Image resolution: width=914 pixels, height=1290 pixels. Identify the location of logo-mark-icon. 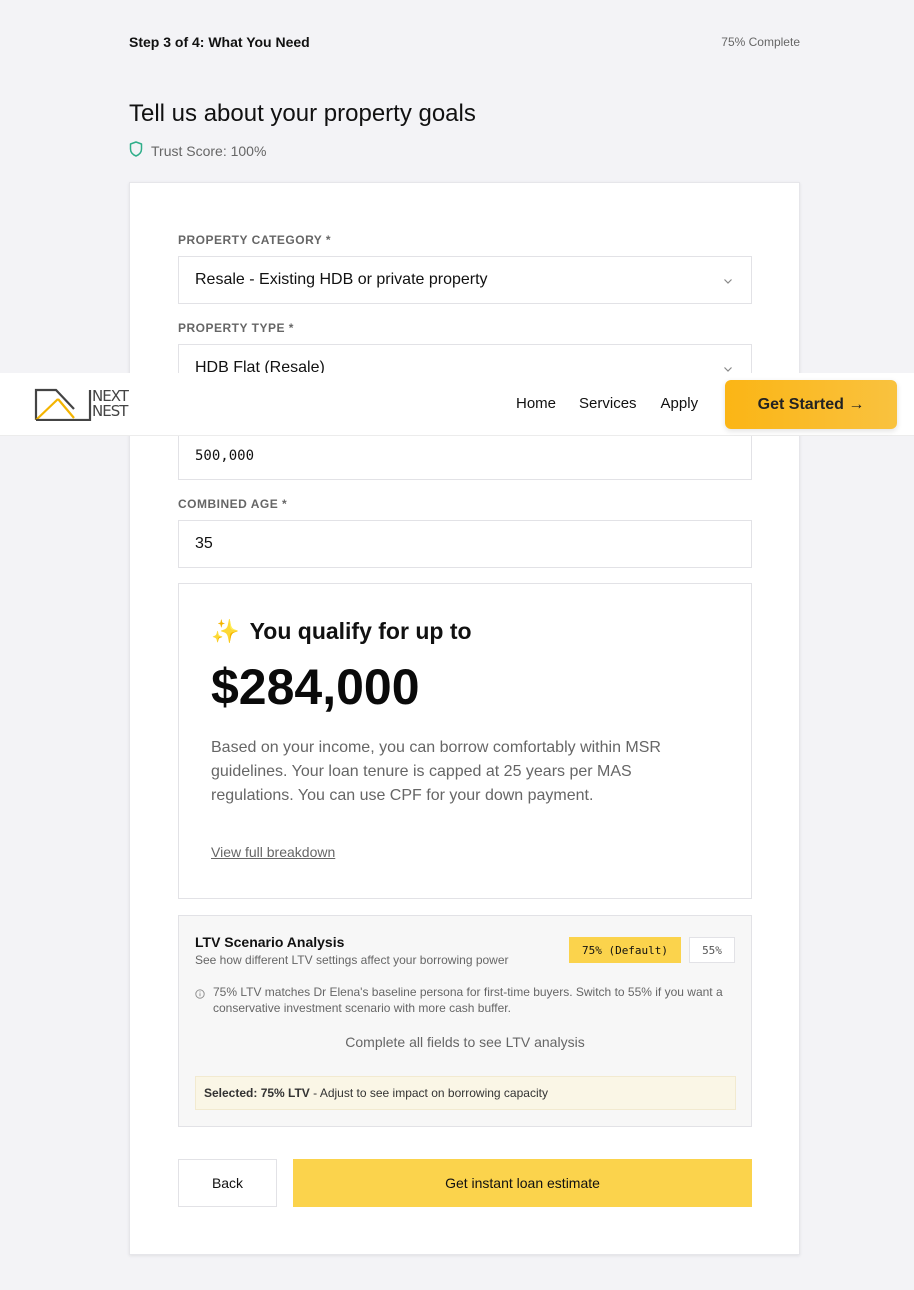
(63, 404).